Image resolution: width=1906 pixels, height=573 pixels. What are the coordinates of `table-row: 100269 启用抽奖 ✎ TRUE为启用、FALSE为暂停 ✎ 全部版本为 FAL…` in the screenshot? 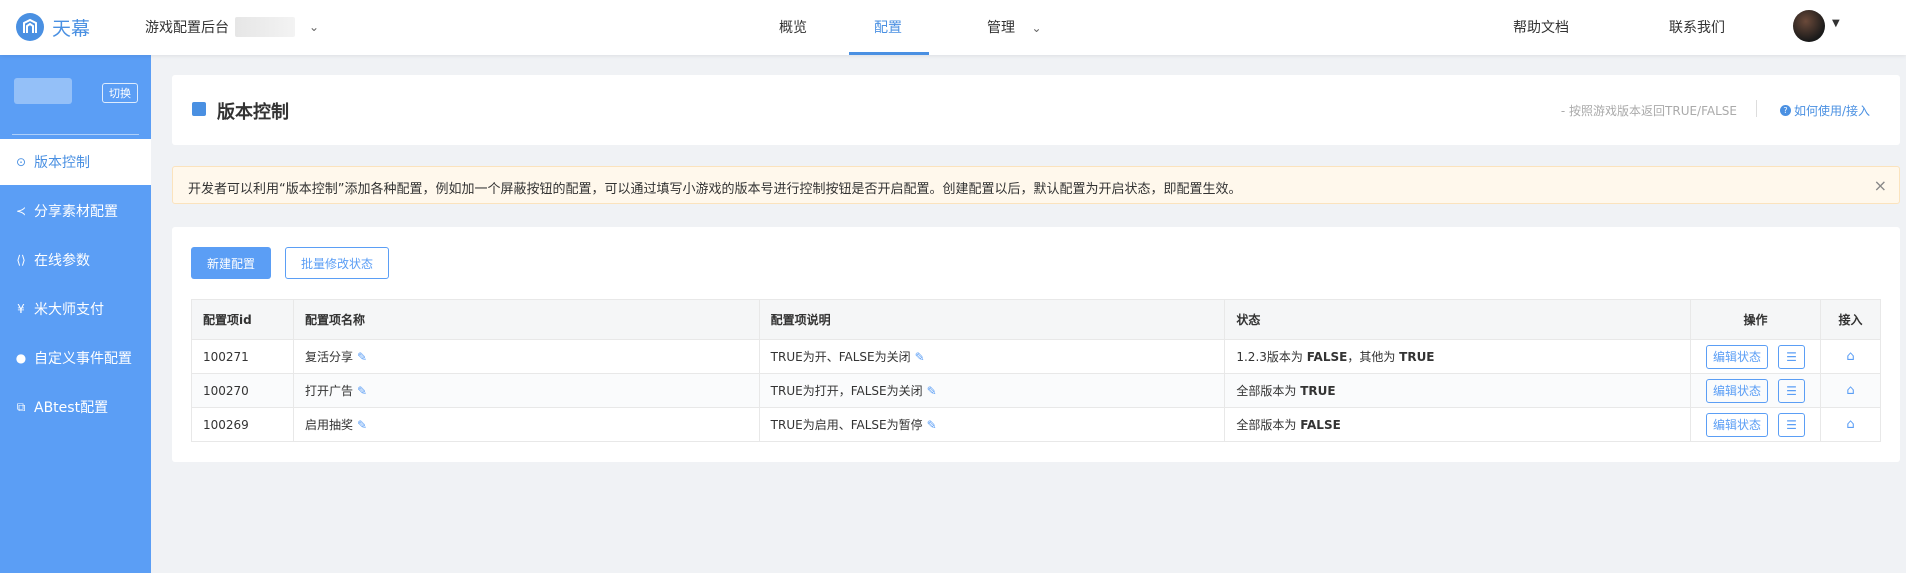 It's located at (1036, 424).